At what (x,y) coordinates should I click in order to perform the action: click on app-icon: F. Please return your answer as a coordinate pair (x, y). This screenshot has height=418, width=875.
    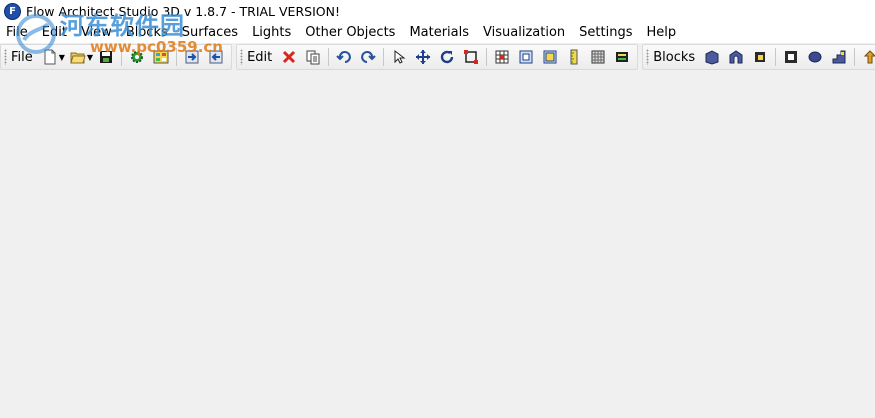
    Looking at the image, I should click on (12, 11).